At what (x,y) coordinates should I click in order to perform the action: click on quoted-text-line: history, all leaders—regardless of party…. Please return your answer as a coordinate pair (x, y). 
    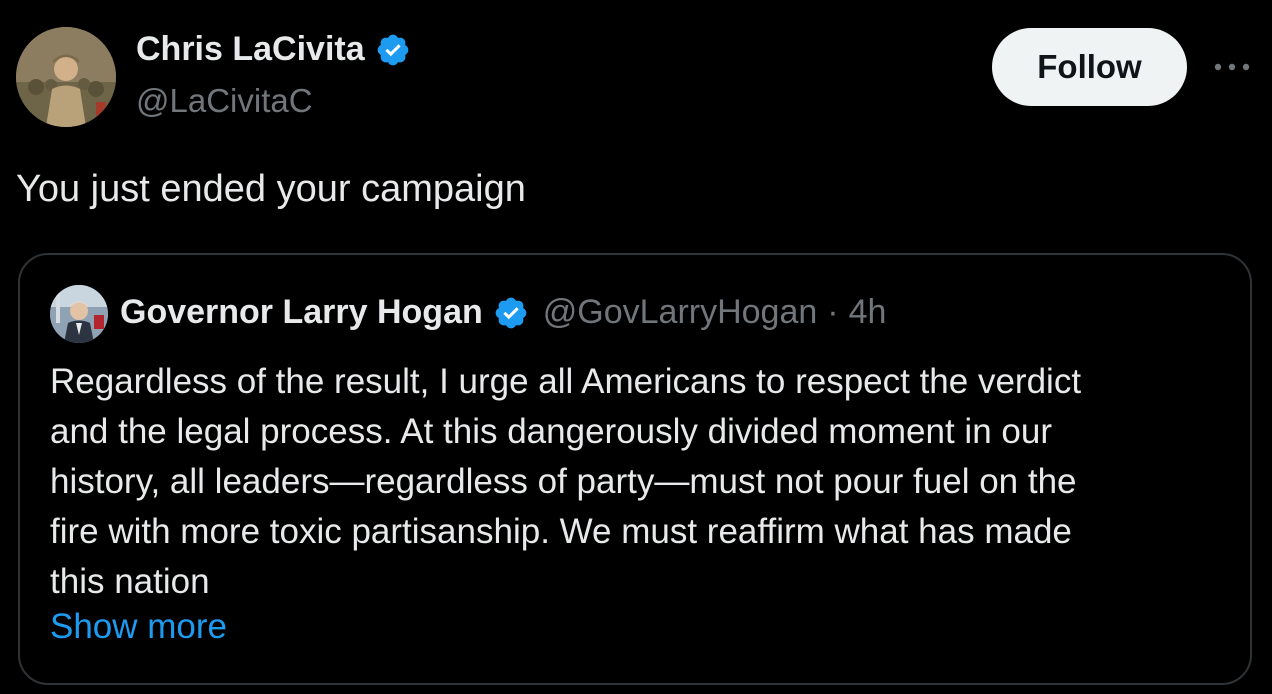
    Looking at the image, I should click on (563, 481).